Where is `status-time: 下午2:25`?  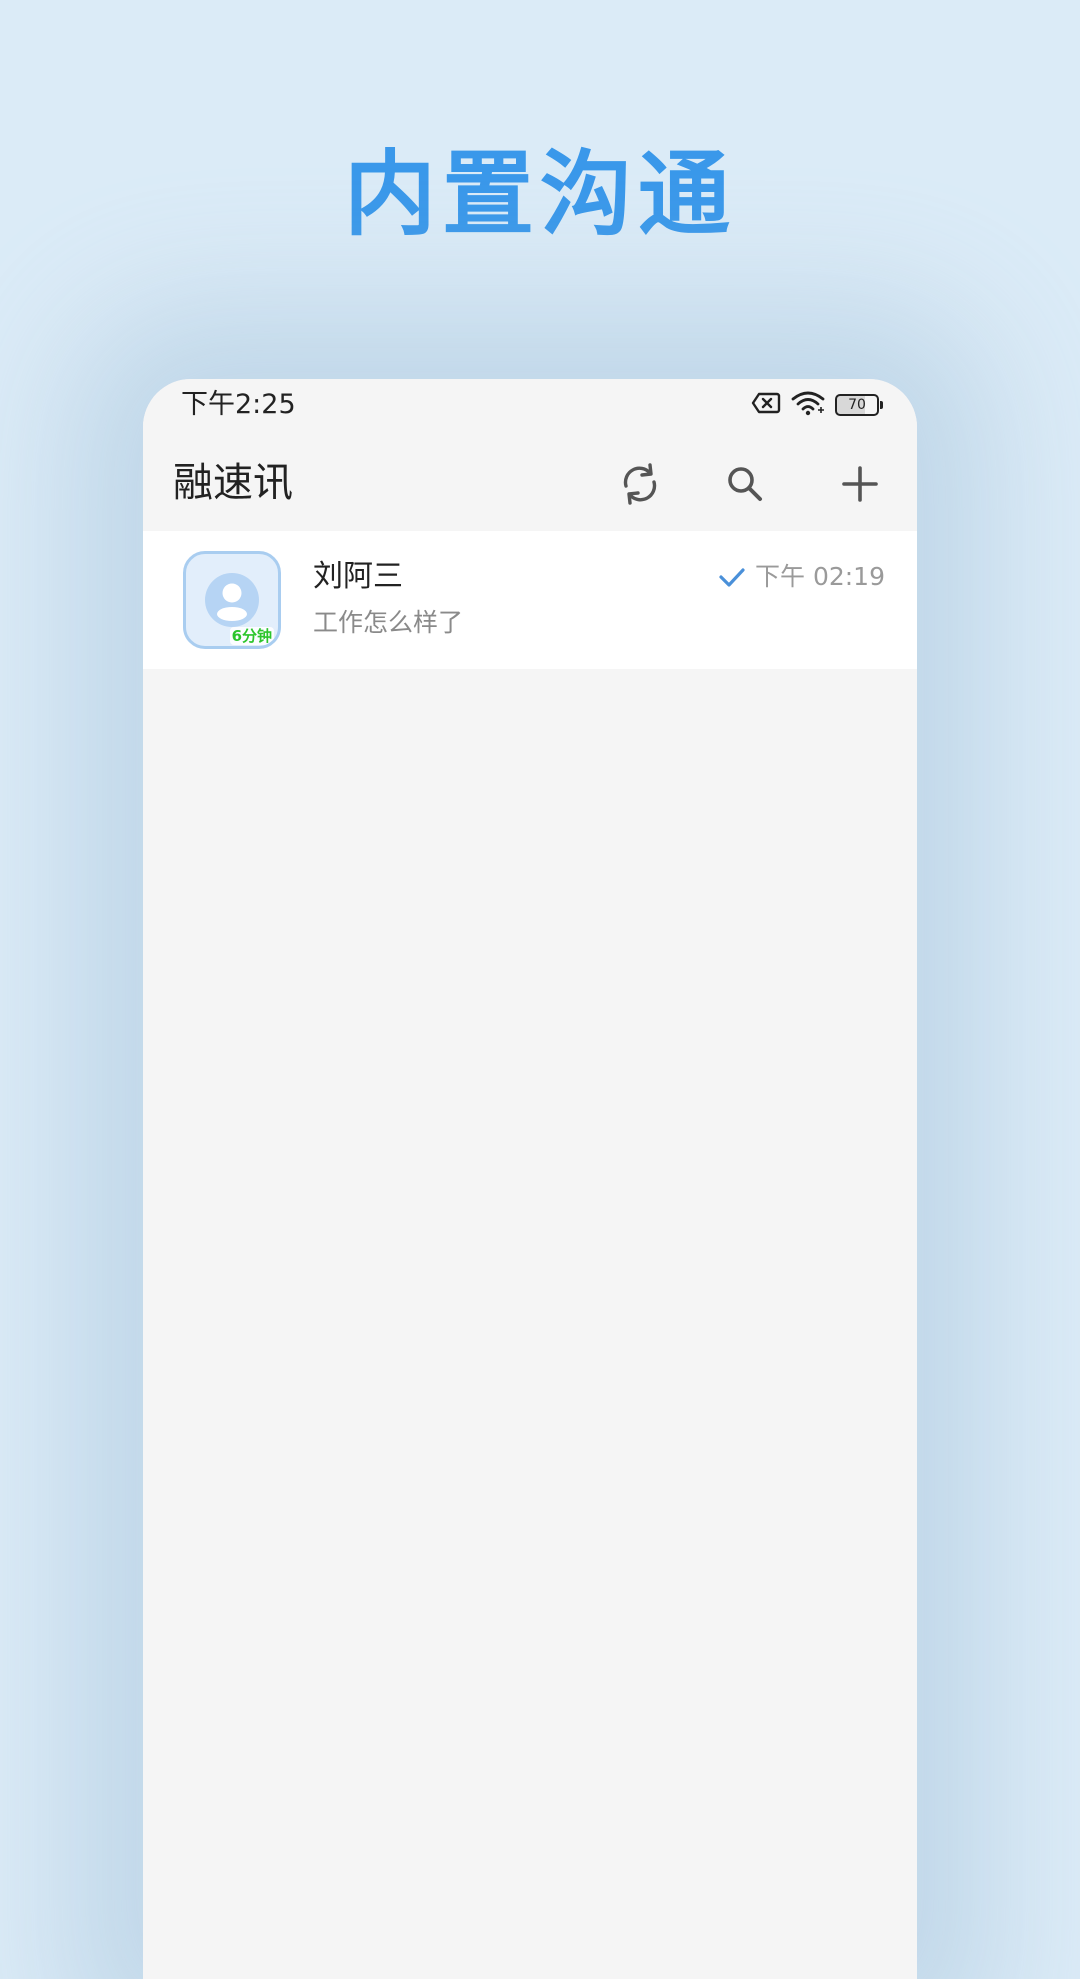 status-time: 下午2:25 is located at coordinates (238, 404).